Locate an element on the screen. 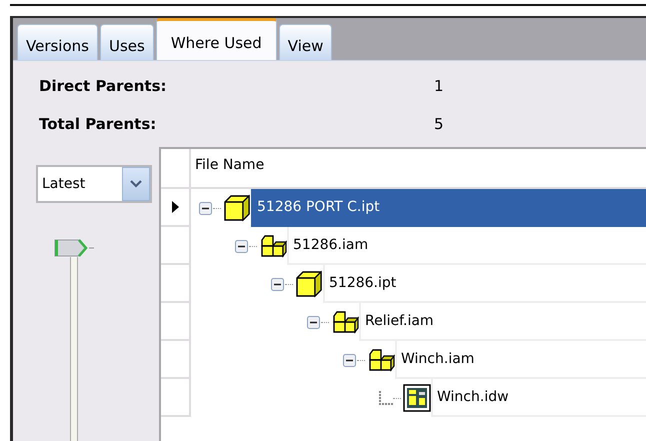 The image size is (646, 441). summary-label: Direct Parents: is located at coordinates (103, 86).